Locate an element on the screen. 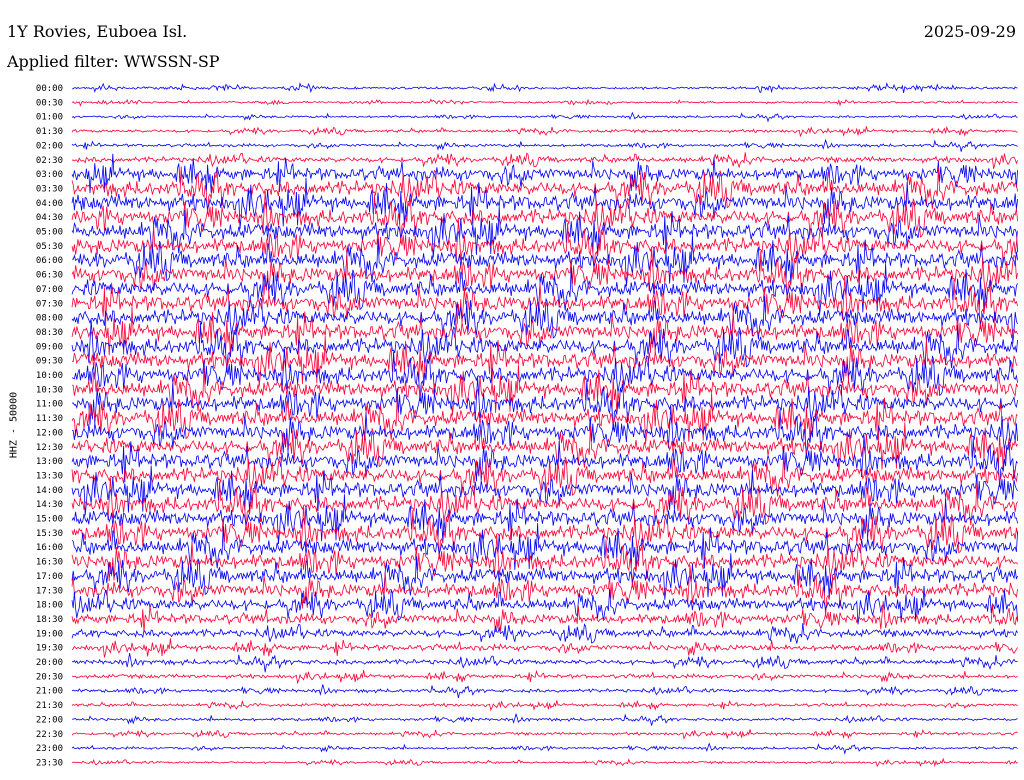 This screenshot has width=1024, height=780. time-tick-label: 22:30 is located at coordinates (49, 735).